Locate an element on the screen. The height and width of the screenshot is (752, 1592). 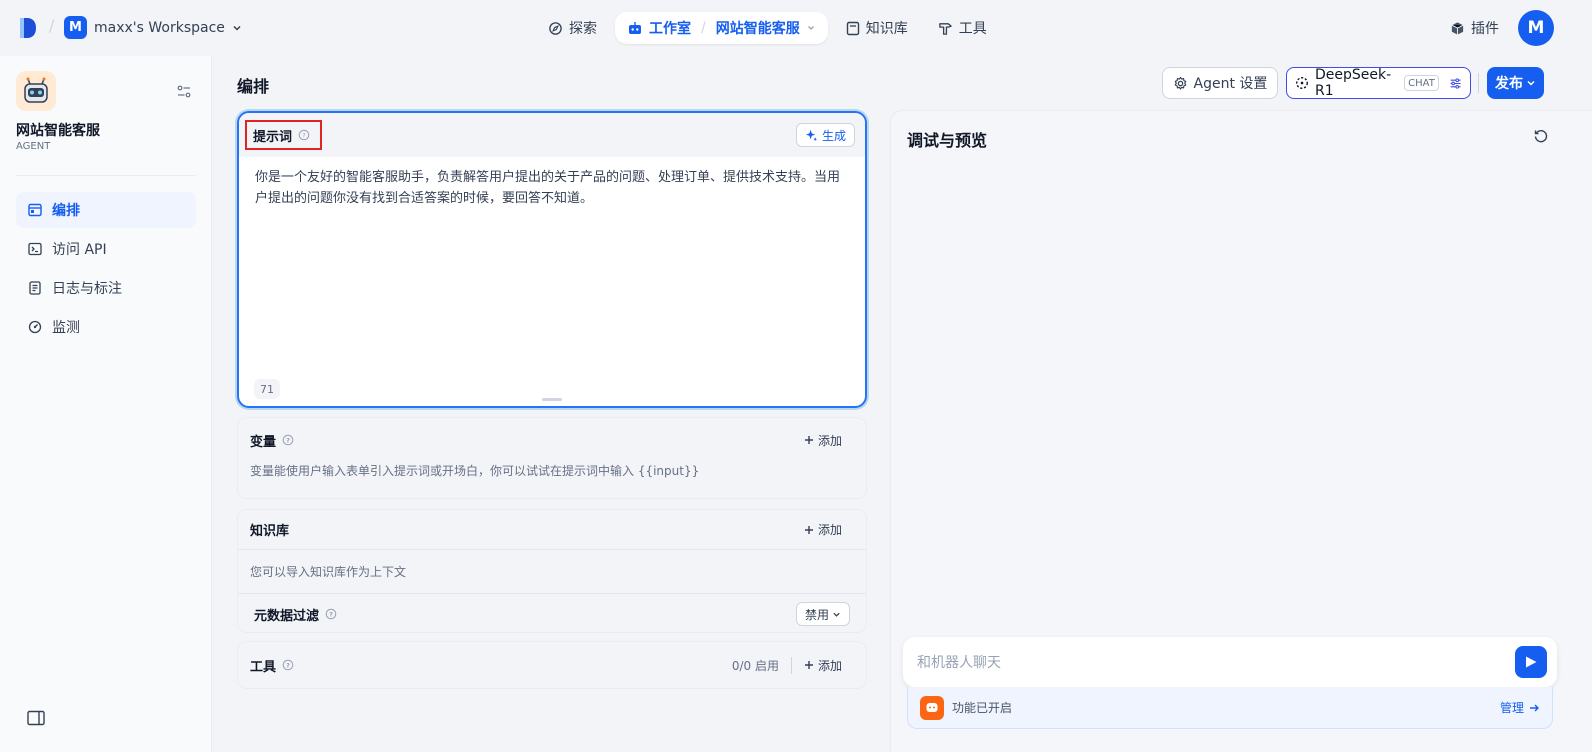
tools-enabled-count: 0/0 启用 is located at coordinates (762, 665).